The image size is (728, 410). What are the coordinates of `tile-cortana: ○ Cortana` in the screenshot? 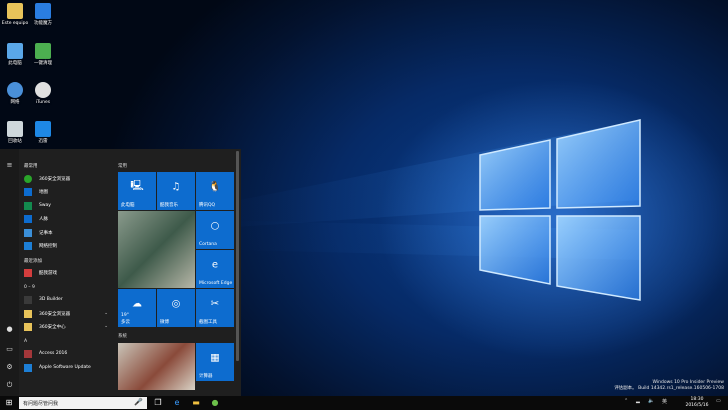 It's located at (215, 230).